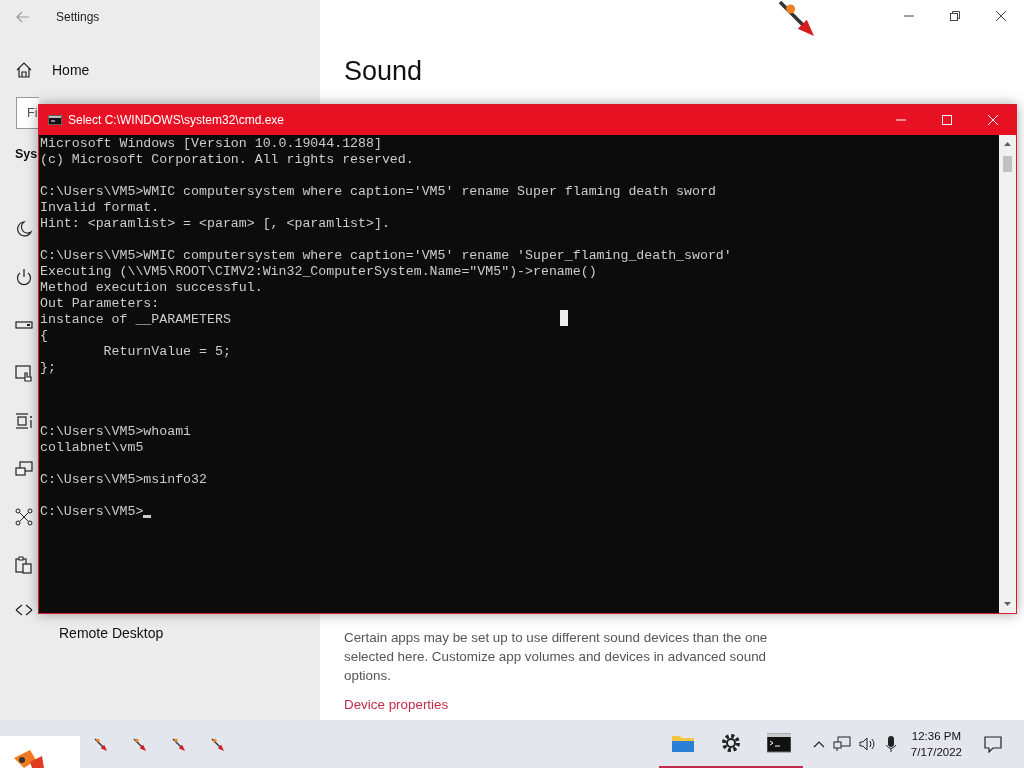  I want to click on home-link: Home, so click(71, 70).